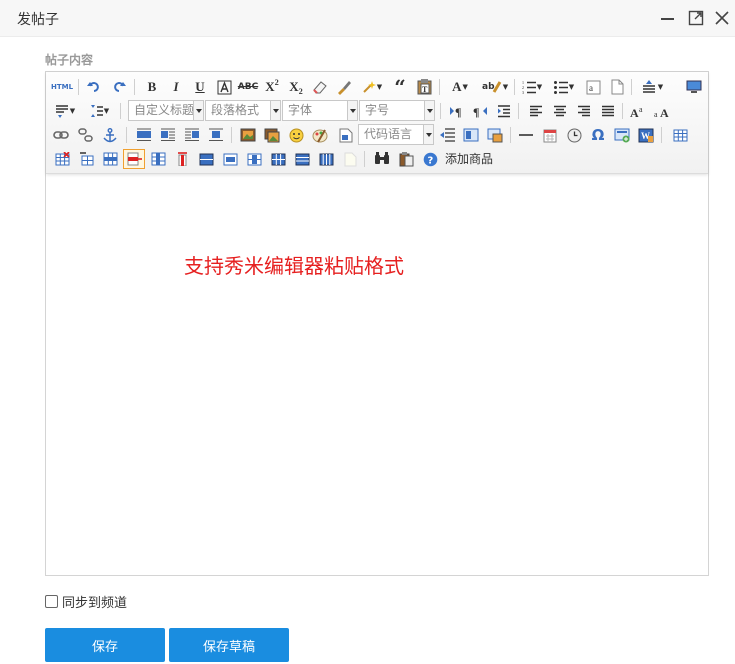 This screenshot has height=664, width=735. Describe the element at coordinates (344, 87) in the screenshot. I see `format-brush-icon` at that location.